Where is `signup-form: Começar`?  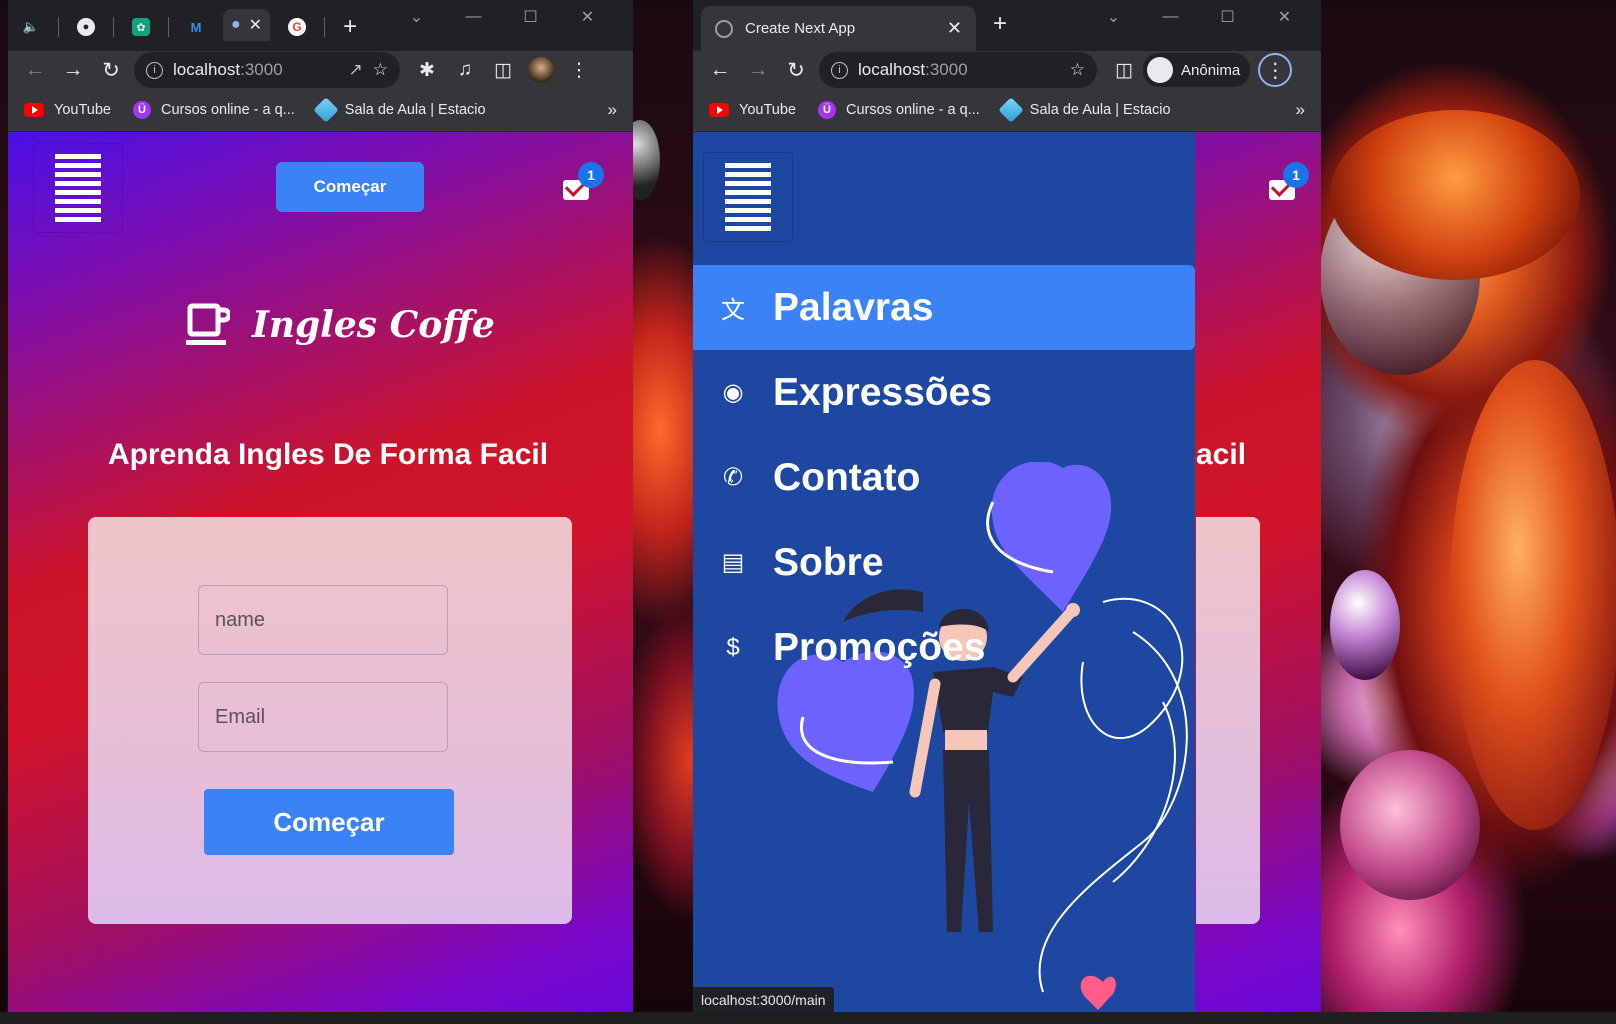
signup-form: Começar is located at coordinates (330, 720).